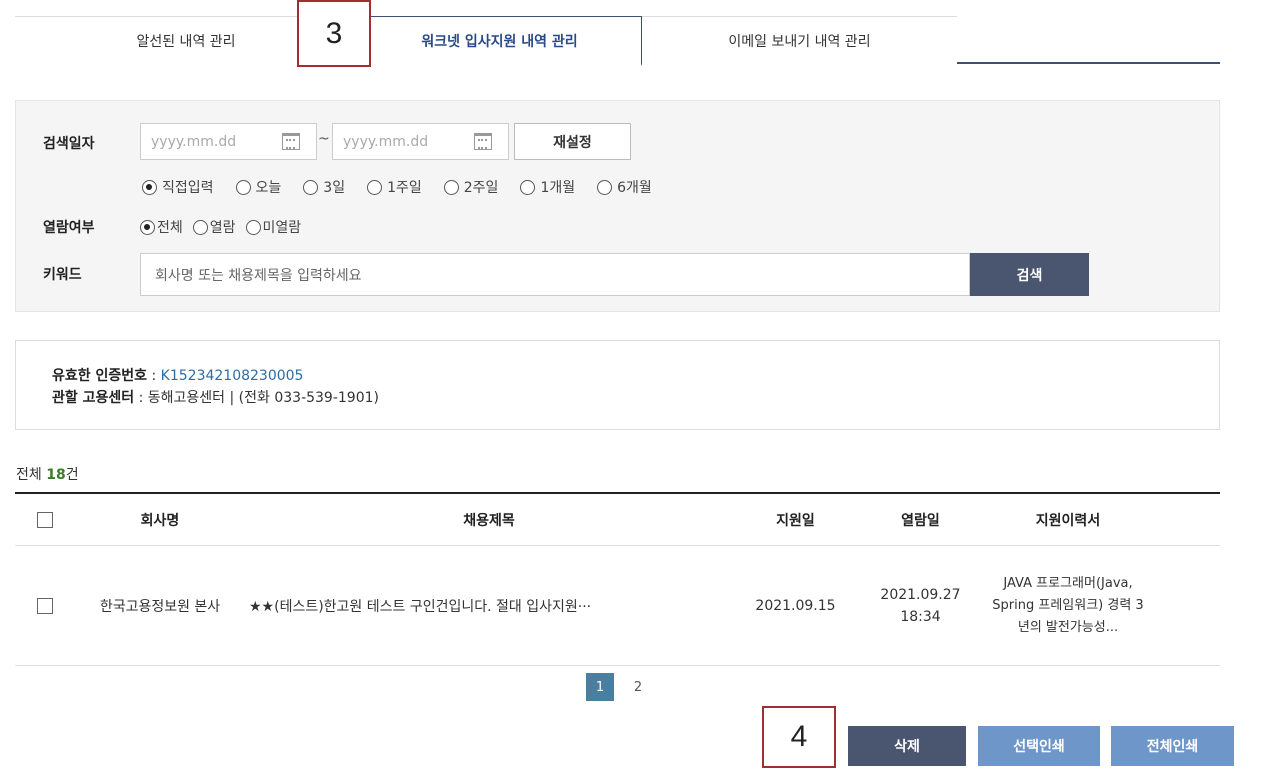 The width and height of the screenshot is (1262, 784). I want to click on tab-worknet-applications: 워크넷 입사지원 내역 관리, so click(499, 41).